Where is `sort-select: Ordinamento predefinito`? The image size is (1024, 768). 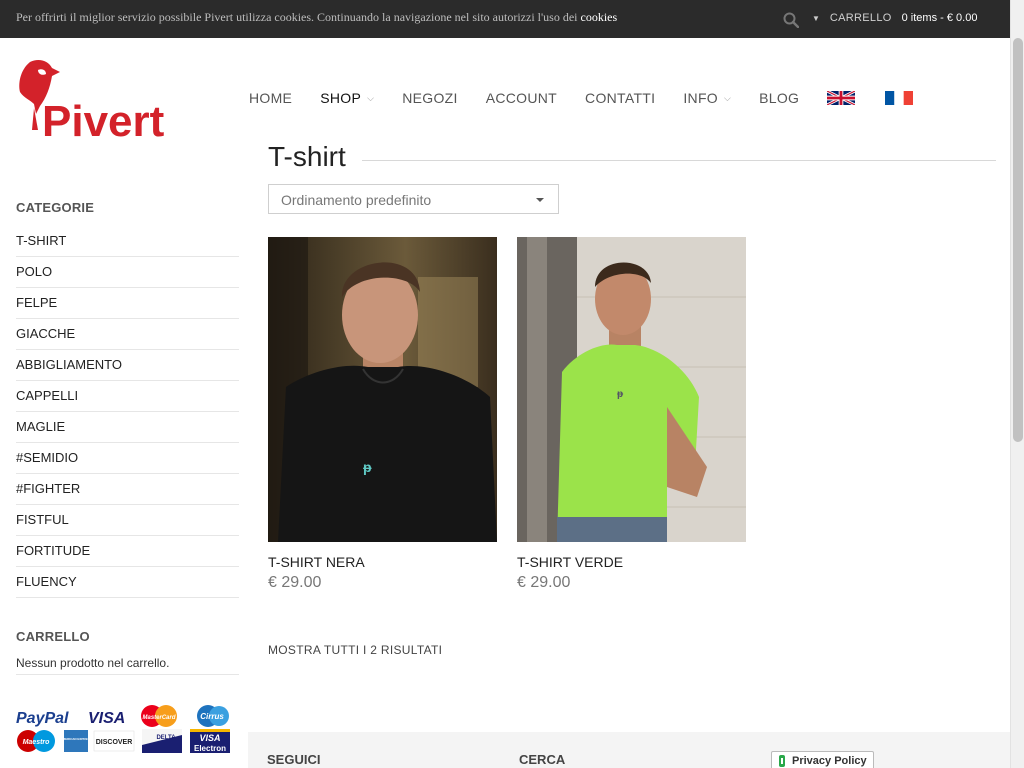
sort-select: Ordinamento predefinito is located at coordinates (413, 199).